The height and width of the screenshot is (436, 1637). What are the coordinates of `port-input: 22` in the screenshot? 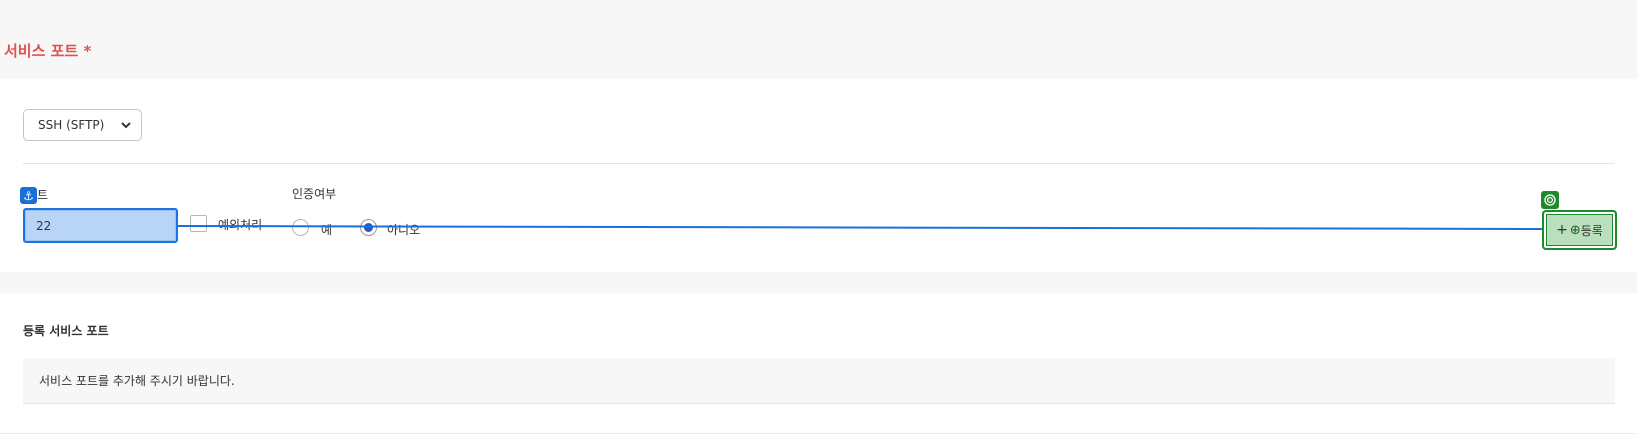 It's located at (100, 225).